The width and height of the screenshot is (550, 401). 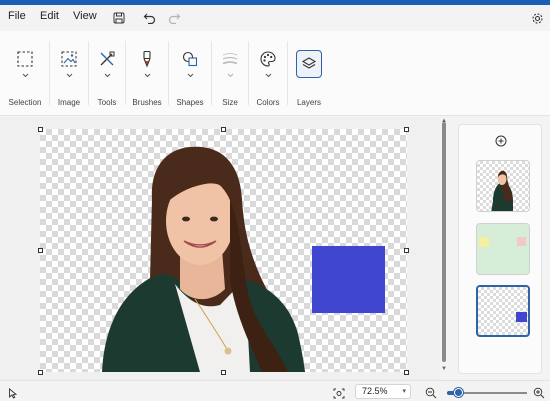 What do you see at coordinates (119, 18) in the screenshot?
I see `save-icon` at bounding box center [119, 18].